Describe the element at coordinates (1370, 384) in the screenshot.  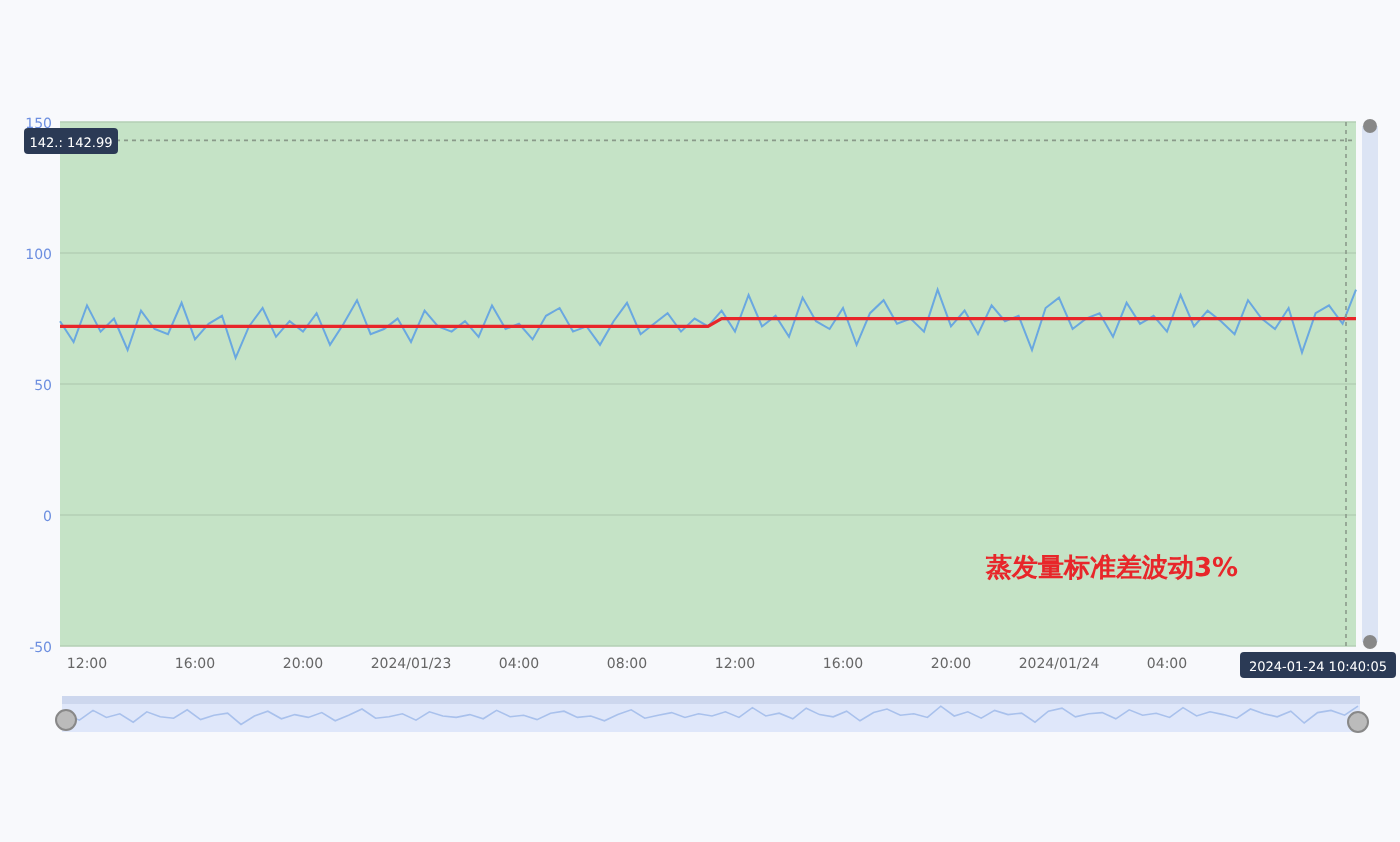
I see `vertical-zoom-slider` at that location.